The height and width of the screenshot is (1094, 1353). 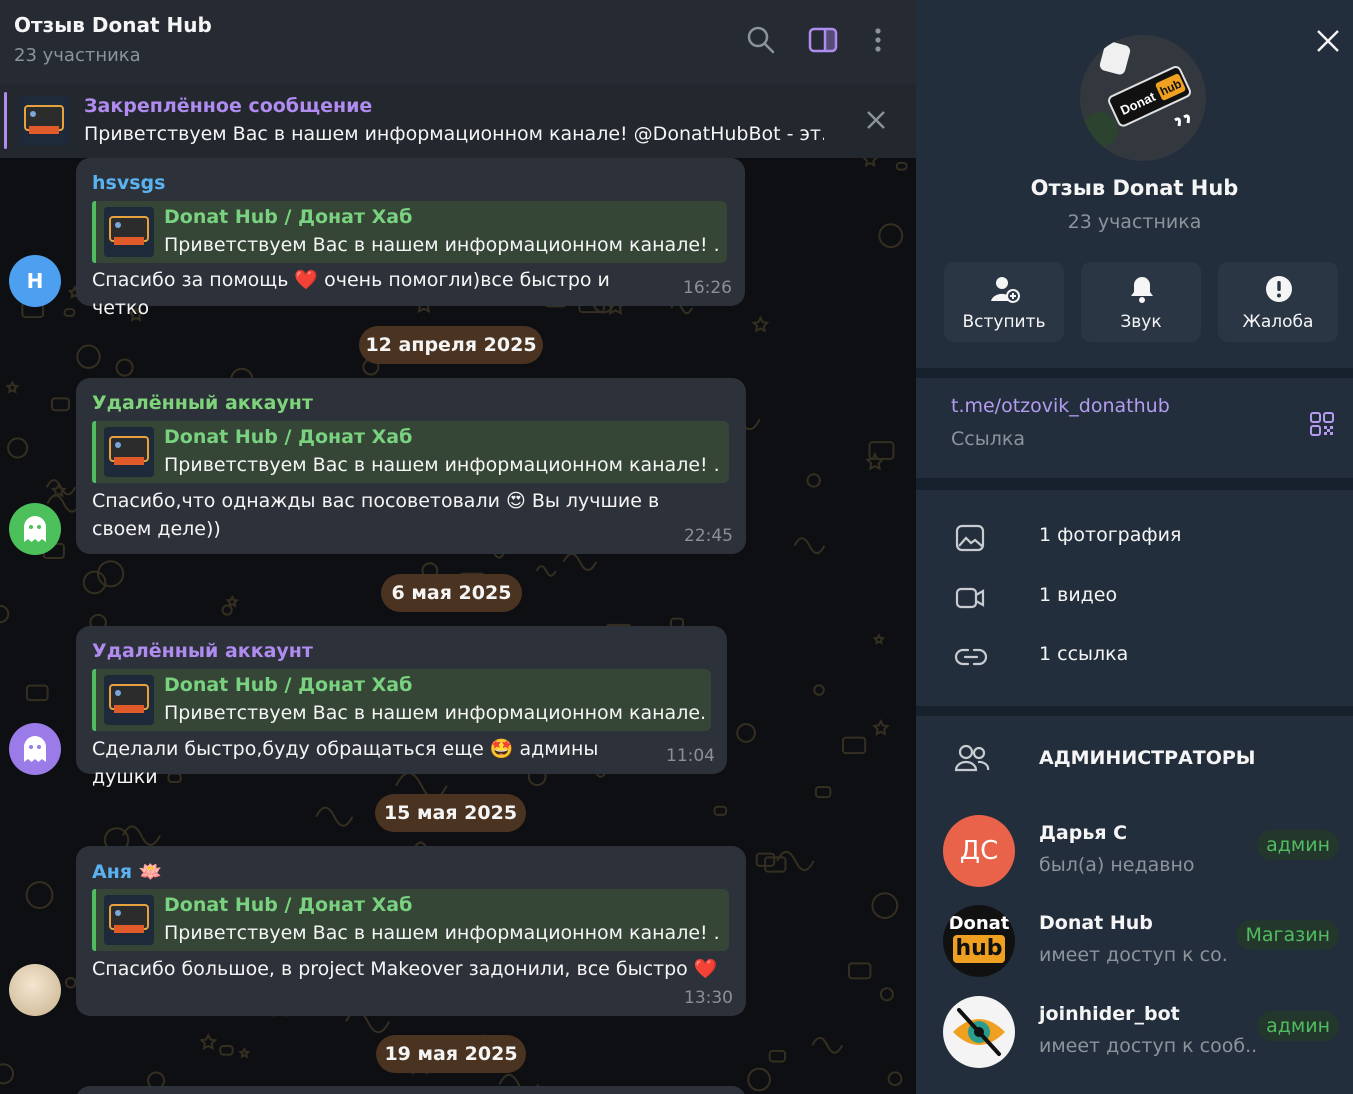 I want to click on link-icon, so click(x=971, y=657).